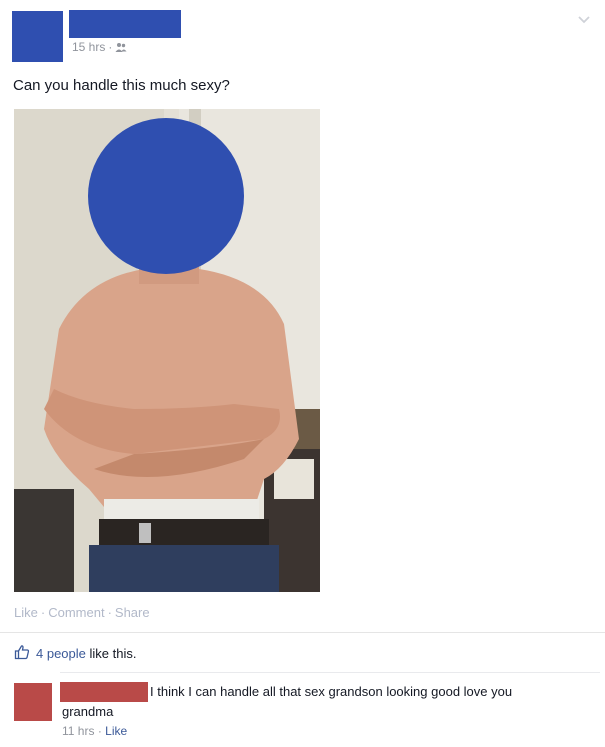 The height and width of the screenshot is (747, 605). Describe the element at coordinates (78, 731) in the screenshot. I see `comment-timestamp: 11 hrs` at that location.